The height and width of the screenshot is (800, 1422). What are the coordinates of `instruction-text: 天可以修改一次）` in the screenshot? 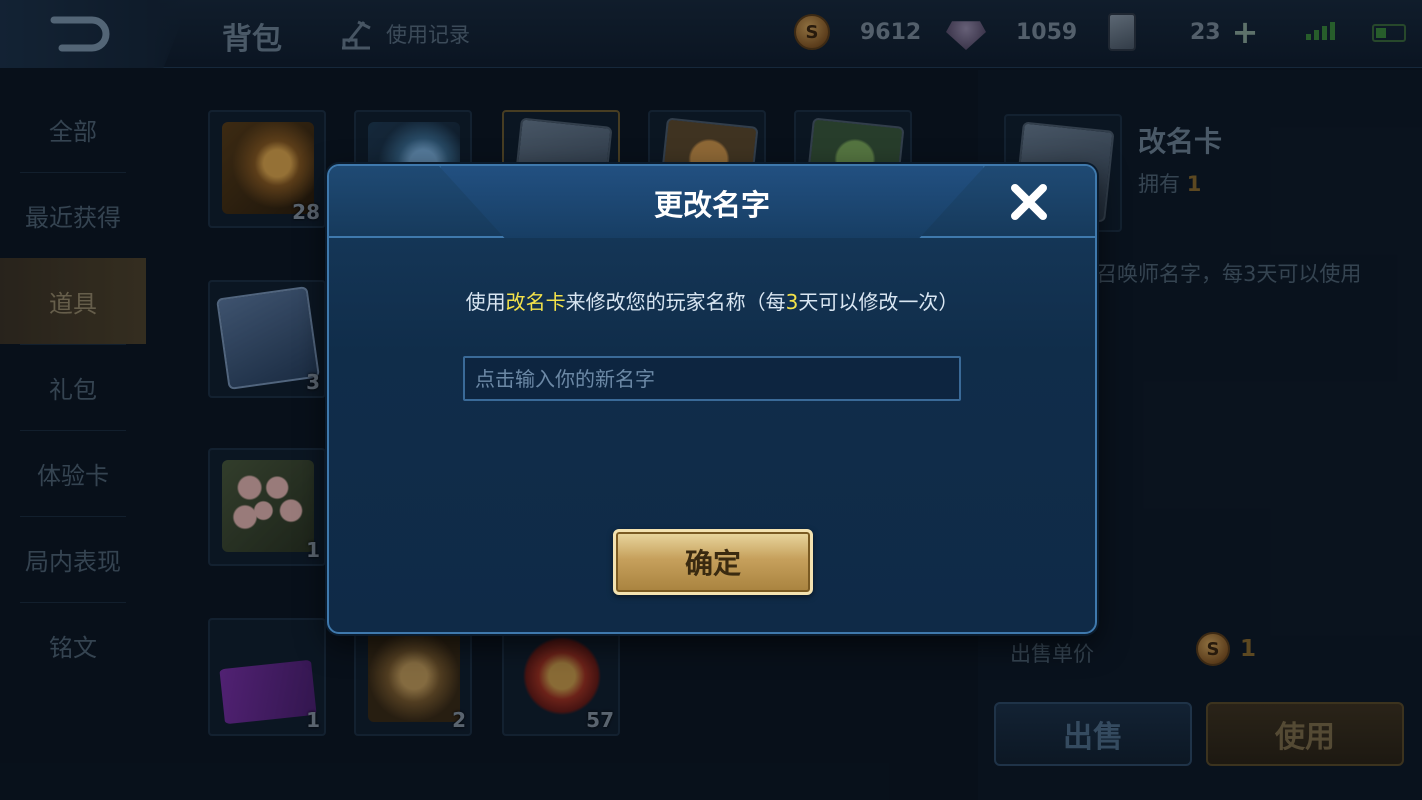 It's located at (878, 302).